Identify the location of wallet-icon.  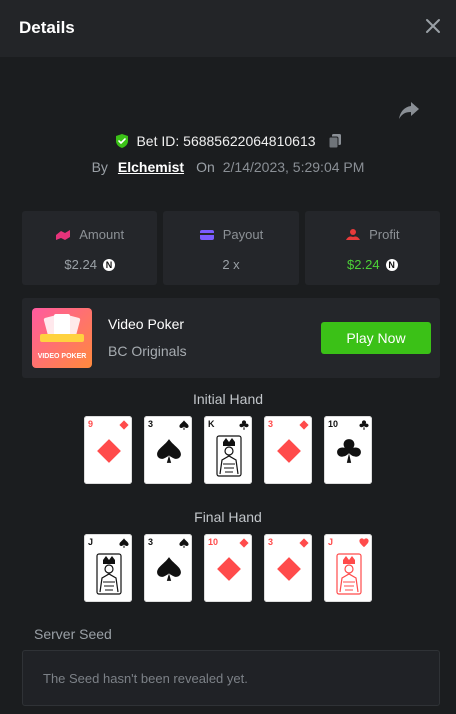
(206, 234).